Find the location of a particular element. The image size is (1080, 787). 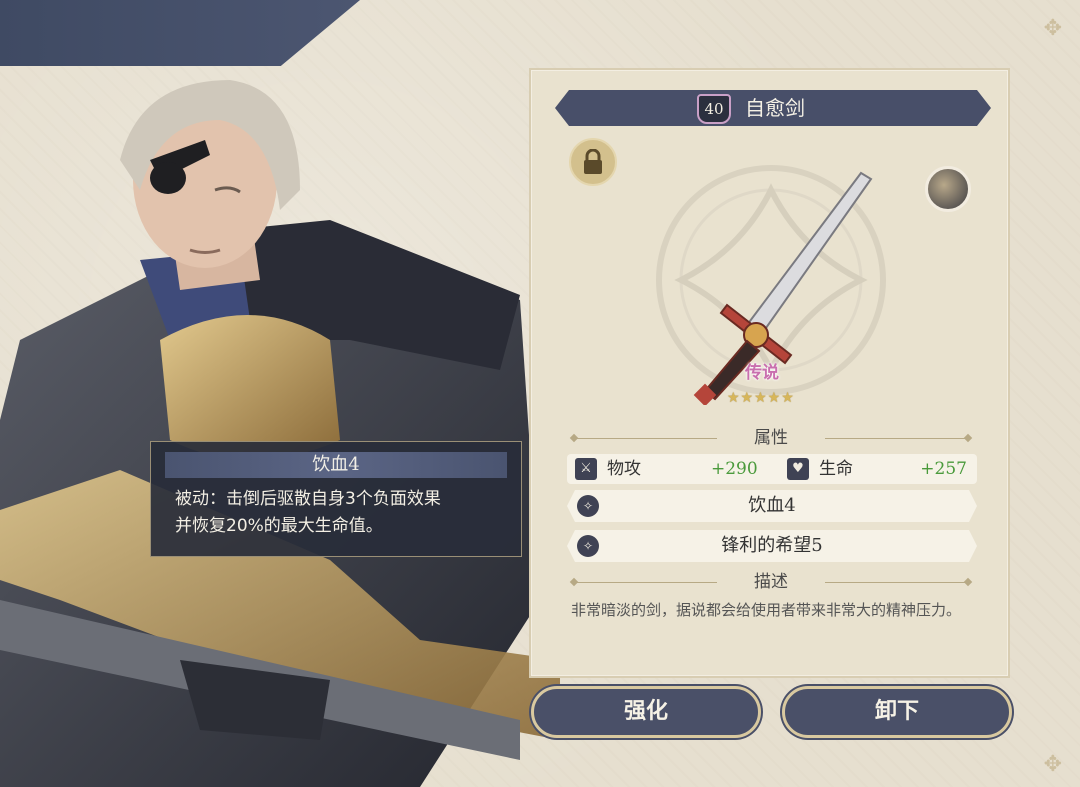

skill-name: 饮血4 is located at coordinates (772, 505).